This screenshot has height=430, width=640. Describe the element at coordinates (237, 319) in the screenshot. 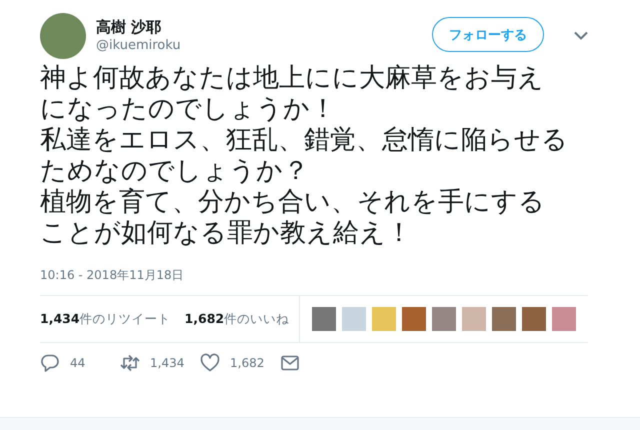

I see `like-count-link: 1,682件のいいね` at that location.